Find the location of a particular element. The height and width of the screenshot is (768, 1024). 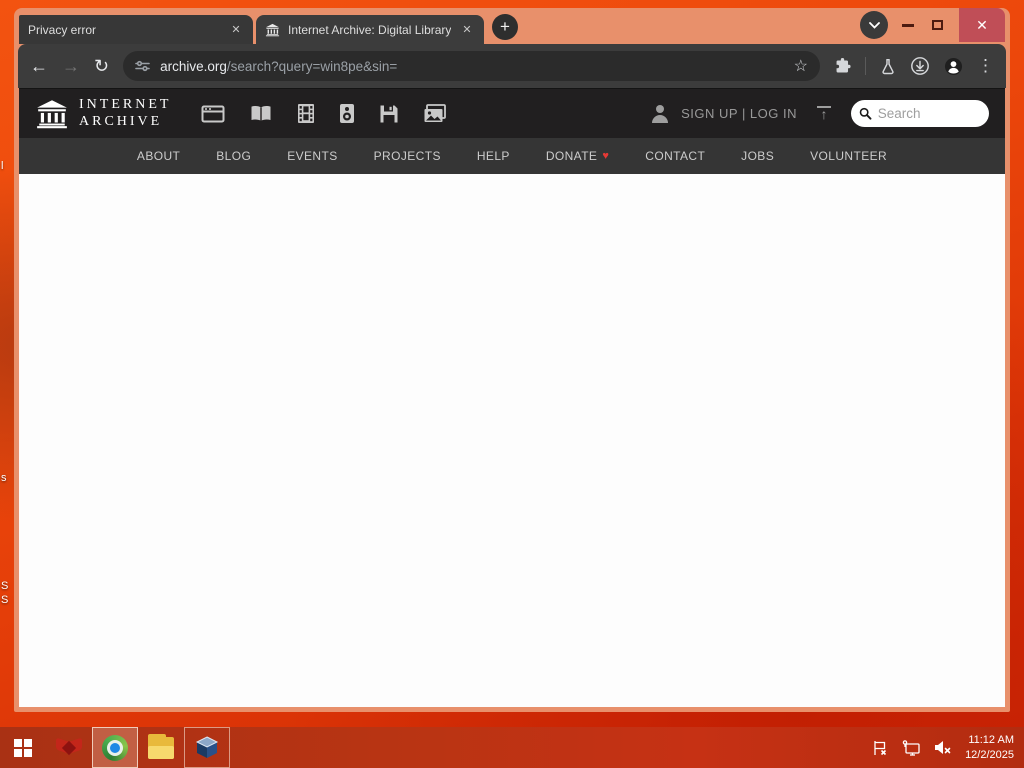

web-icon is located at coordinates (213, 114).